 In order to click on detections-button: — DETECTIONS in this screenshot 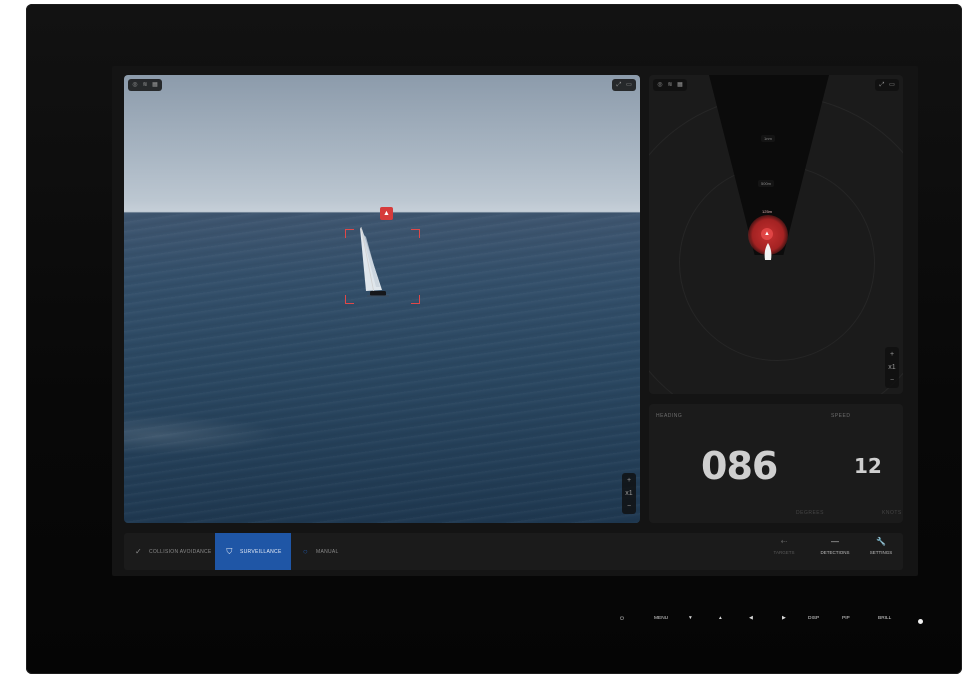, I will do `click(835, 546)`.